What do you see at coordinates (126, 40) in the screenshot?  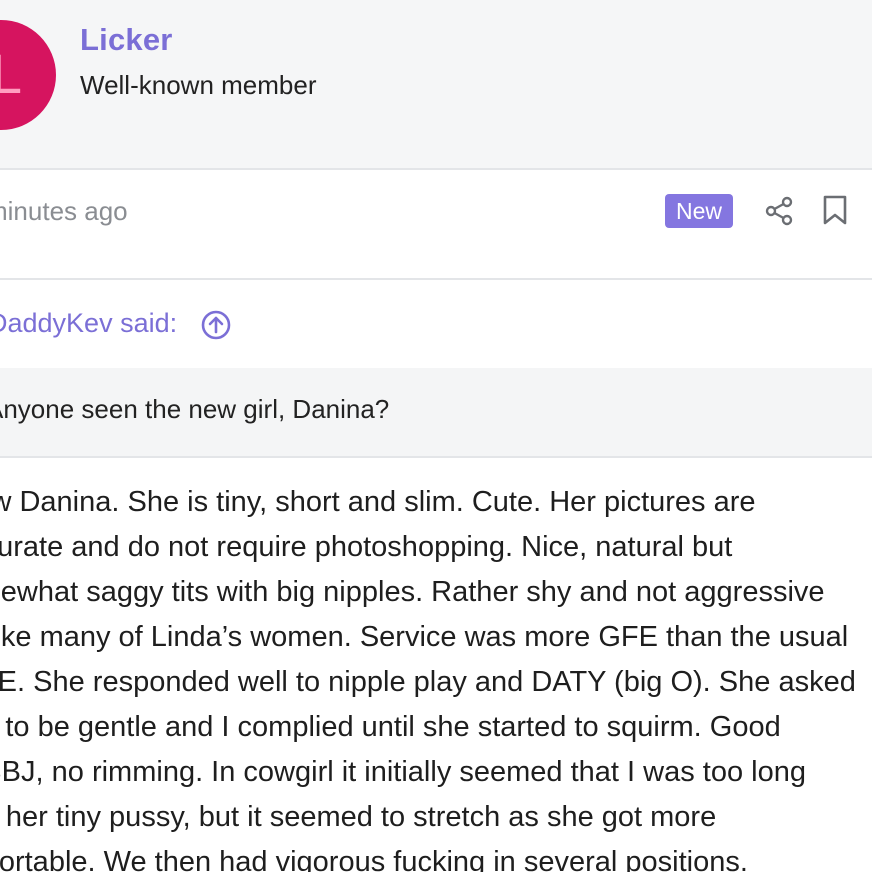 I see `username-link: Licker` at bounding box center [126, 40].